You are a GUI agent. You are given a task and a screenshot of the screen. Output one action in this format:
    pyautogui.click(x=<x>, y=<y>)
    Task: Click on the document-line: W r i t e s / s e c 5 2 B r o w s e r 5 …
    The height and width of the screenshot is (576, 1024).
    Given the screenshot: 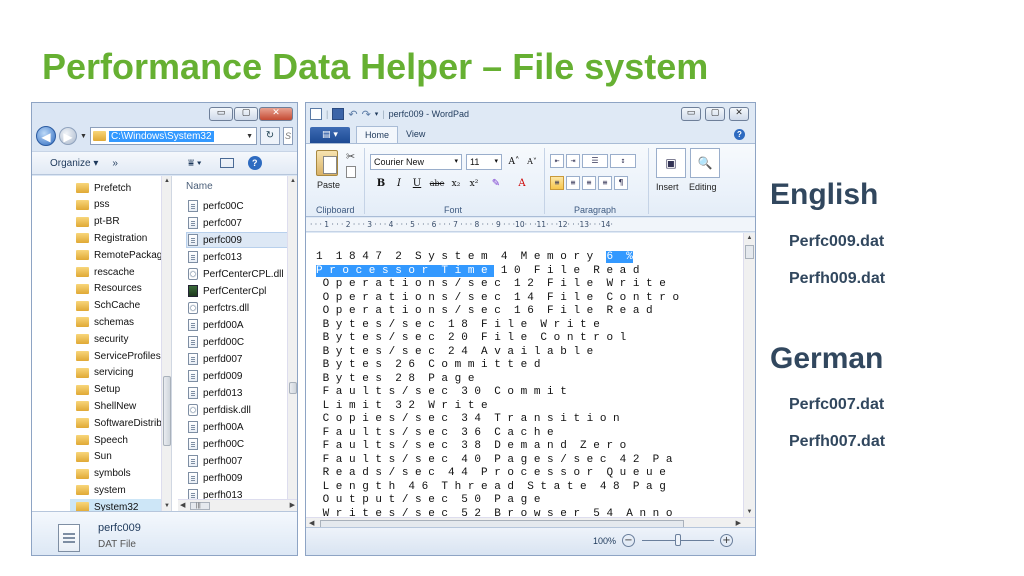 What is the action you would take?
    pyautogui.click(x=497, y=513)
    